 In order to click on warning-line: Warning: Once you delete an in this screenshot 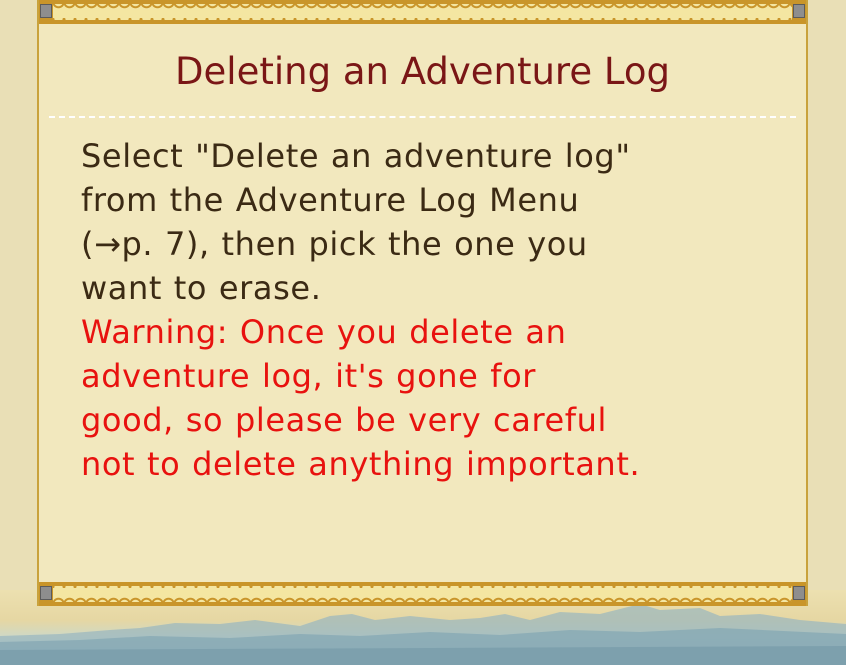, I will do `click(324, 332)`.